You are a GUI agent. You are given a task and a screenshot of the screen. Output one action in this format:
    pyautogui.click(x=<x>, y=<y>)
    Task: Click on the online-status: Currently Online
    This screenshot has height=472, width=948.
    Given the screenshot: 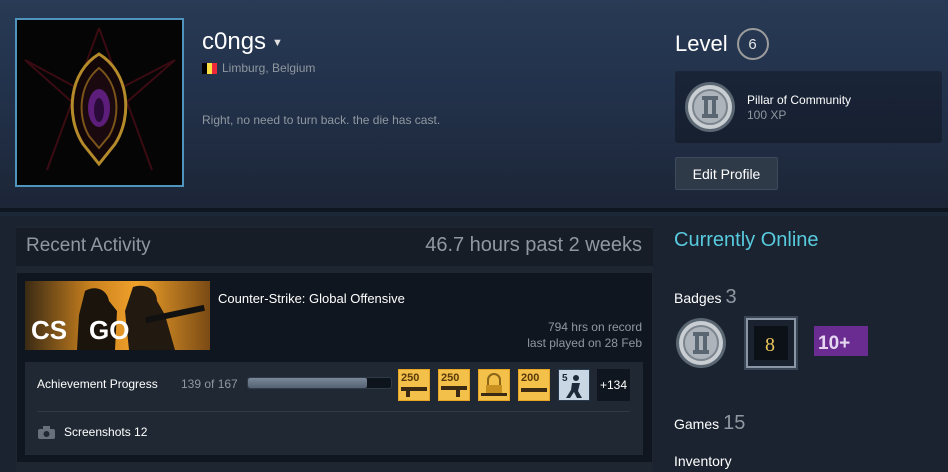 What is the action you would take?
    pyautogui.click(x=746, y=240)
    